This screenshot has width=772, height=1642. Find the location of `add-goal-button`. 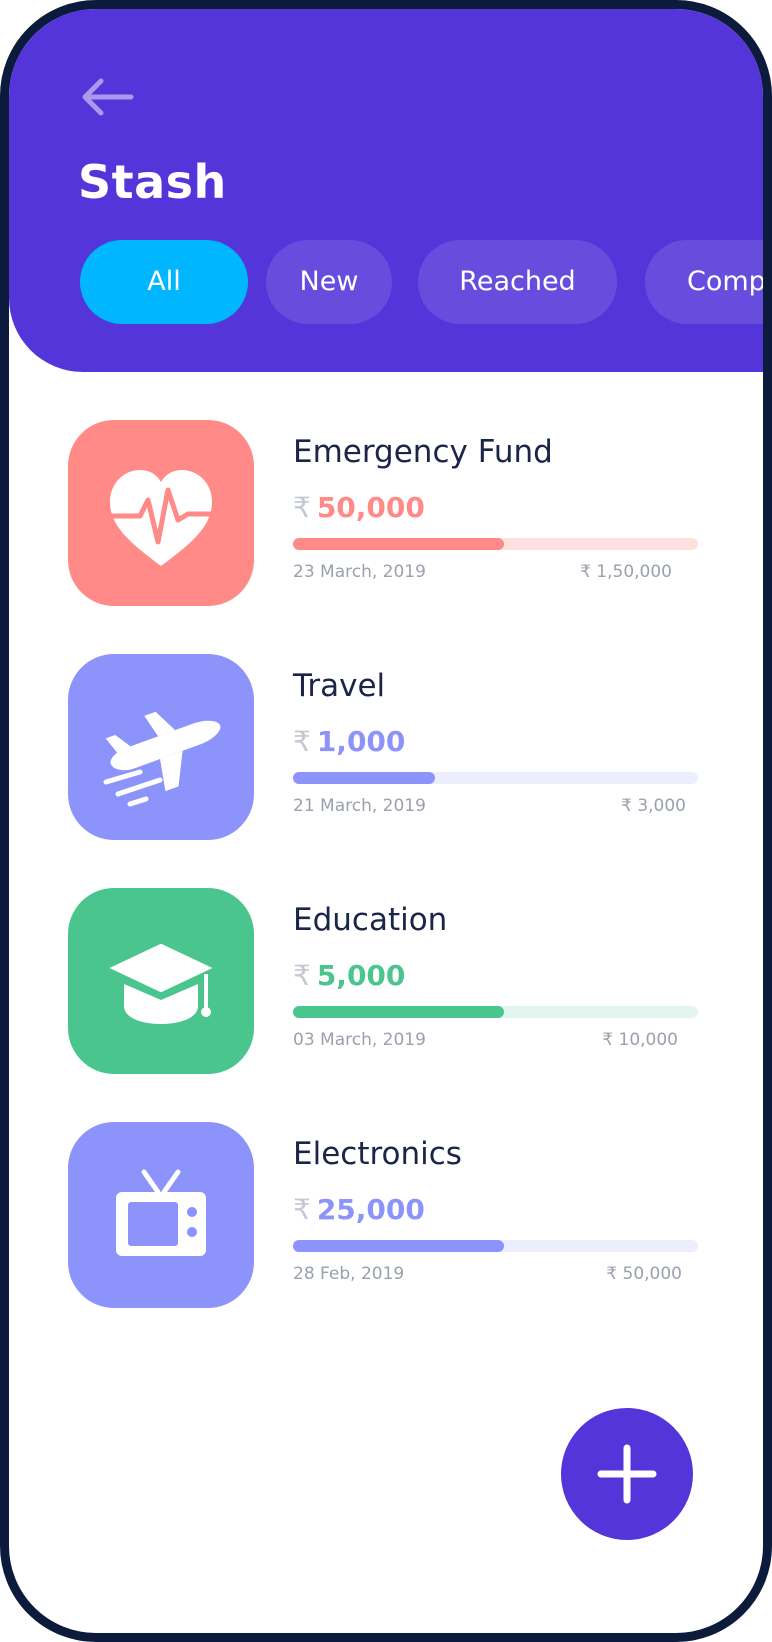

add-goal-button is located at coordinates (627, 1474).